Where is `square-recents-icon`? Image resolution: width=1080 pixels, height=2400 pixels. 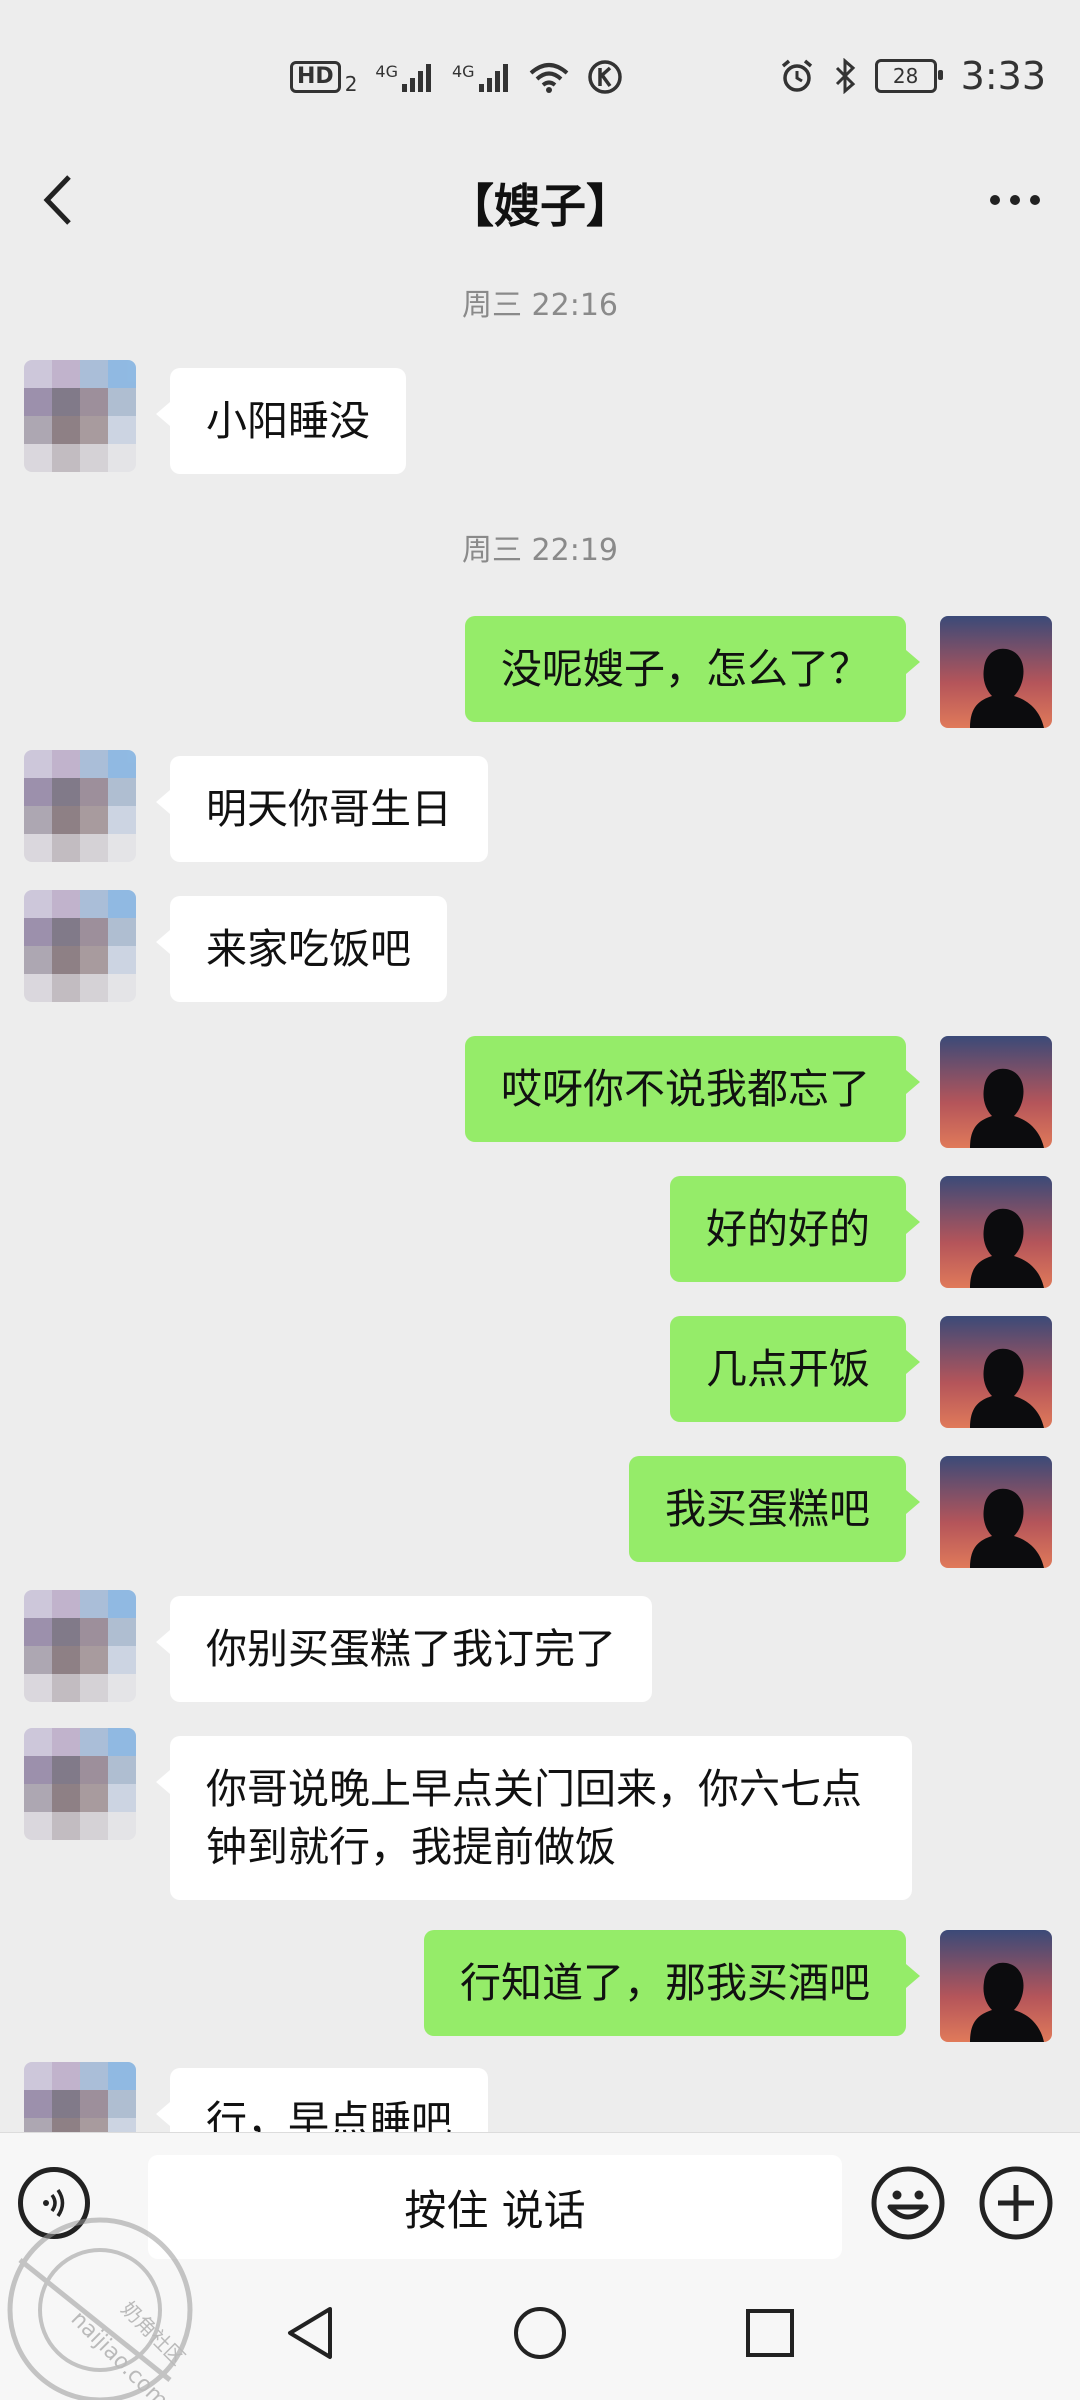 square-recents-icon is located at coordinates (770, 2333).